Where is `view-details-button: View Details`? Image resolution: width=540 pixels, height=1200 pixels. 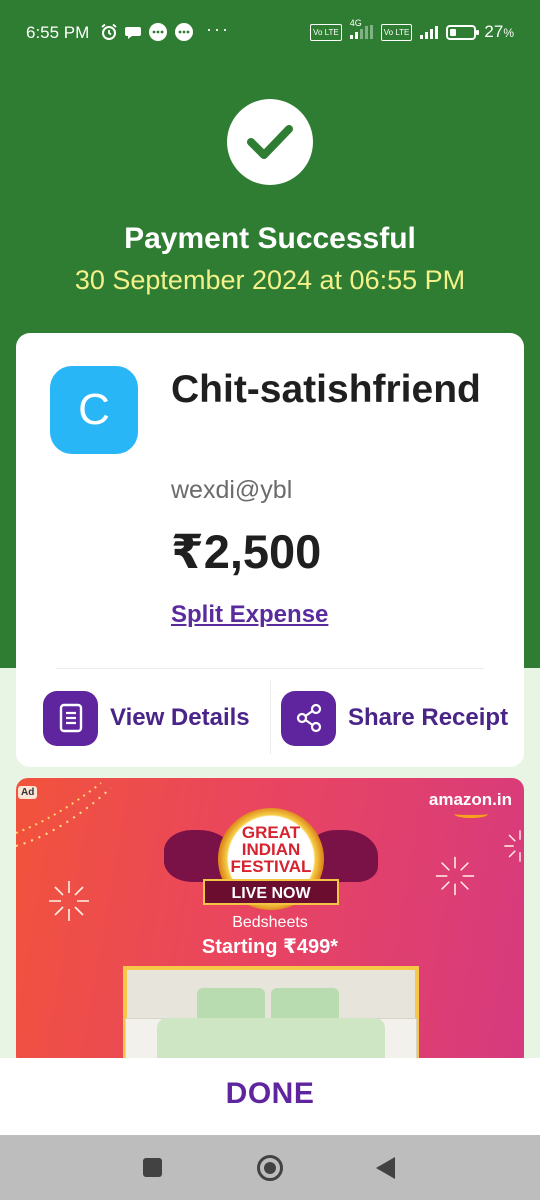
view-details-button: View Details is located at coordinates (146, 718).